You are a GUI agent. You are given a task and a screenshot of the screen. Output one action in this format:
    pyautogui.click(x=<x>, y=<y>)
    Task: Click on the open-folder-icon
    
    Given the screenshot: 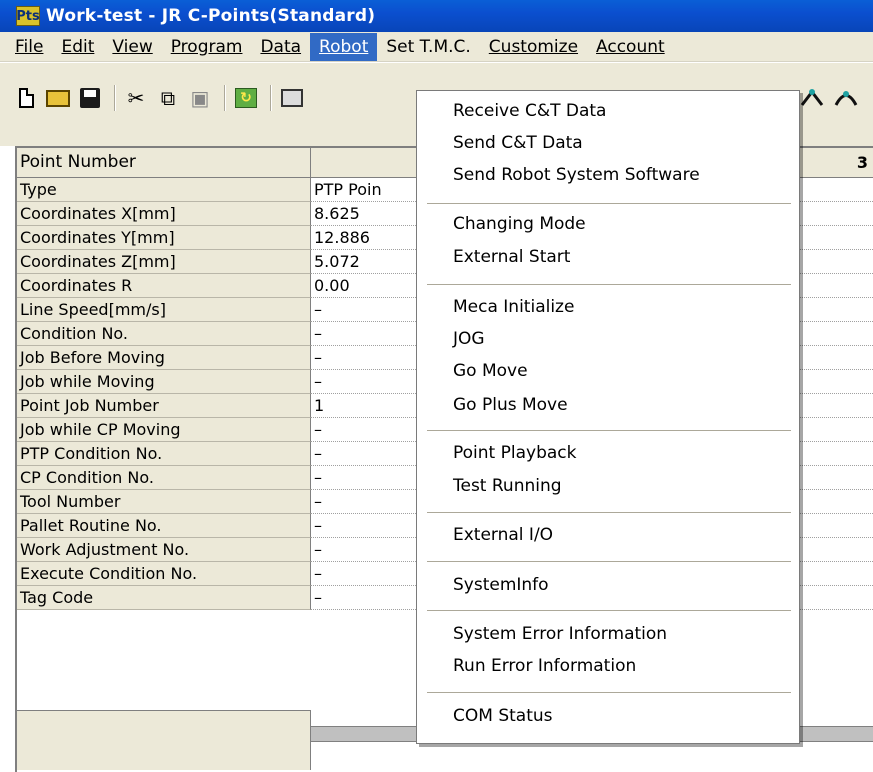 What is the action you would take?
    pyautogui.click(x=58, y=98)
    